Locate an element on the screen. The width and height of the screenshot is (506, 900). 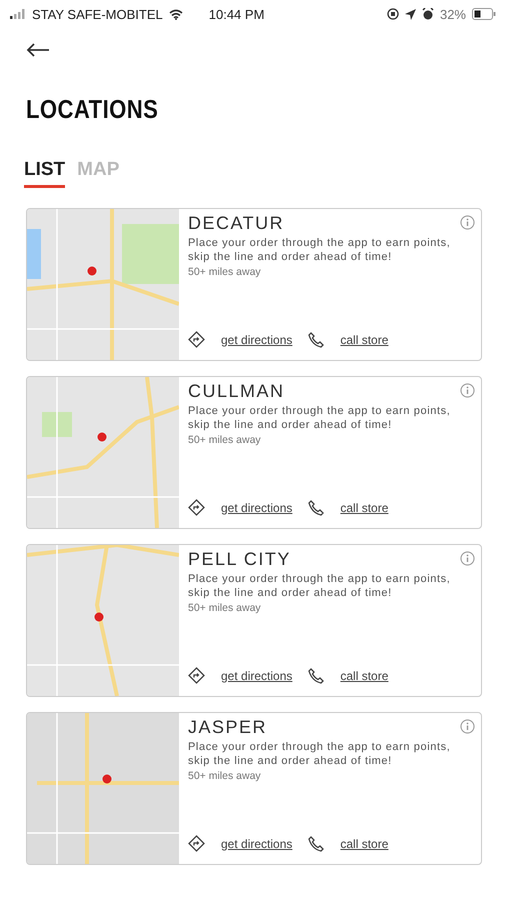
location-name: PELL CITY is located at coordinates (239, 559).